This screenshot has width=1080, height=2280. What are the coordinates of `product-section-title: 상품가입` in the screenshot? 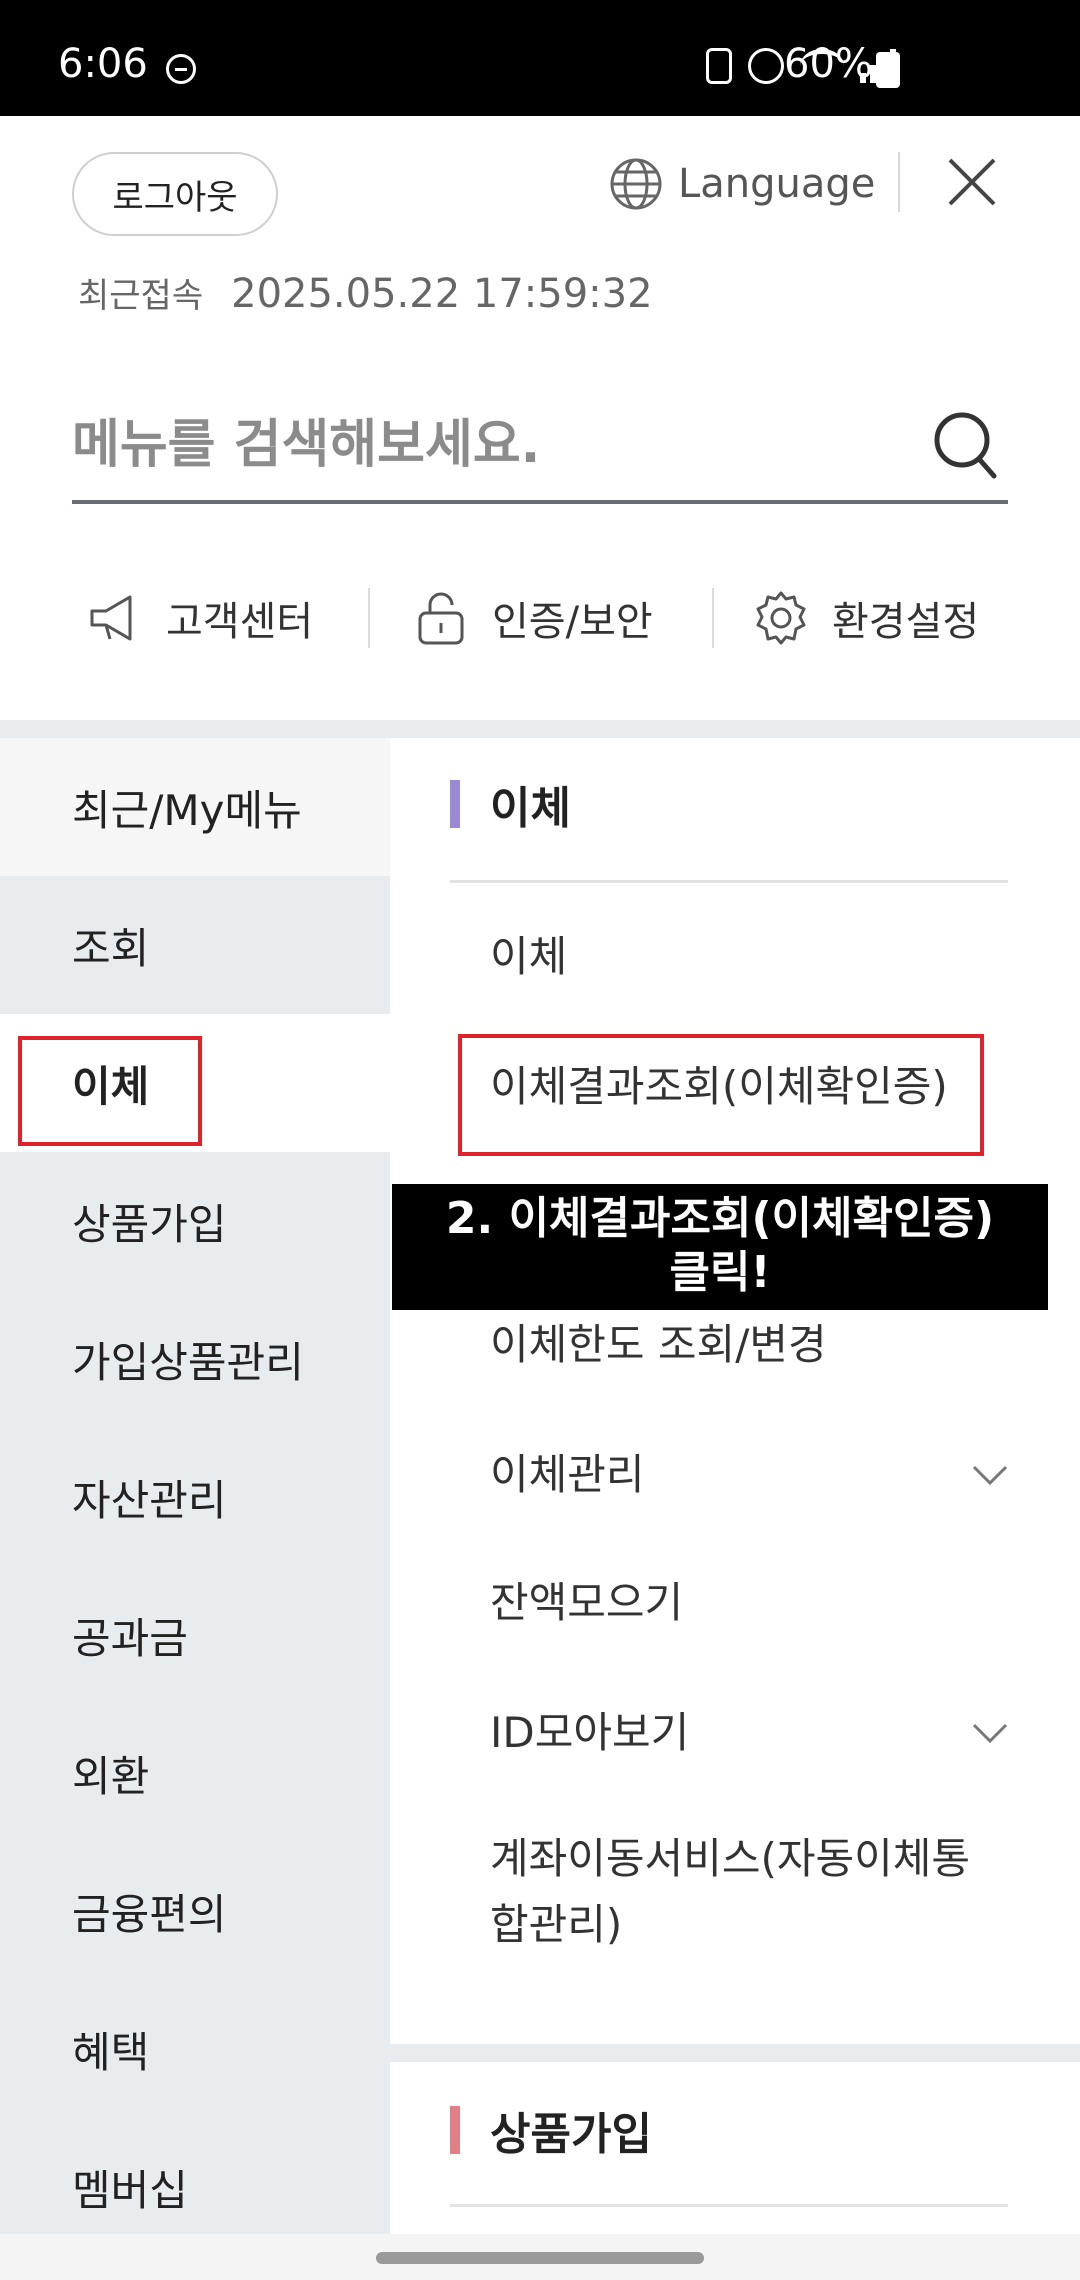 It's located at (551, 2130).